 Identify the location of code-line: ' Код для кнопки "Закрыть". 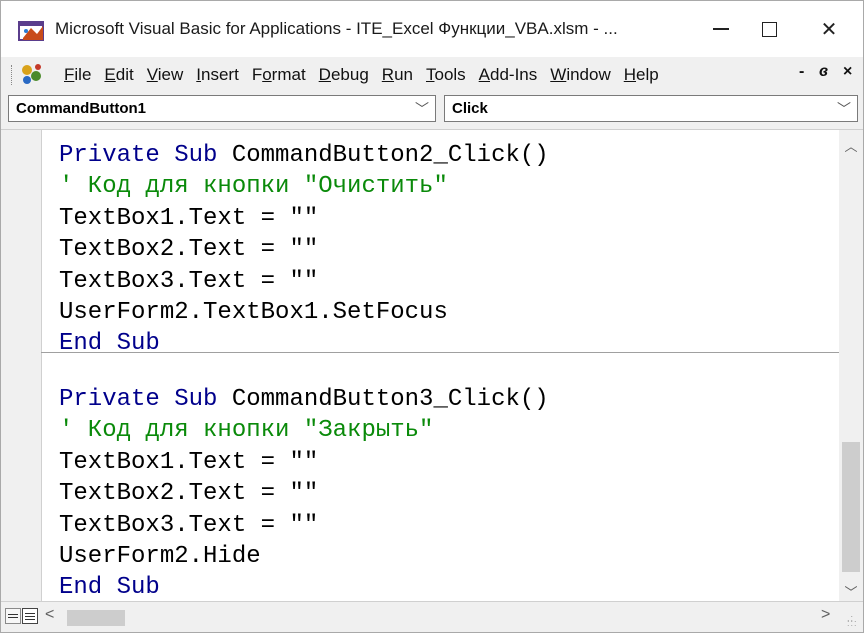
(304, 430).